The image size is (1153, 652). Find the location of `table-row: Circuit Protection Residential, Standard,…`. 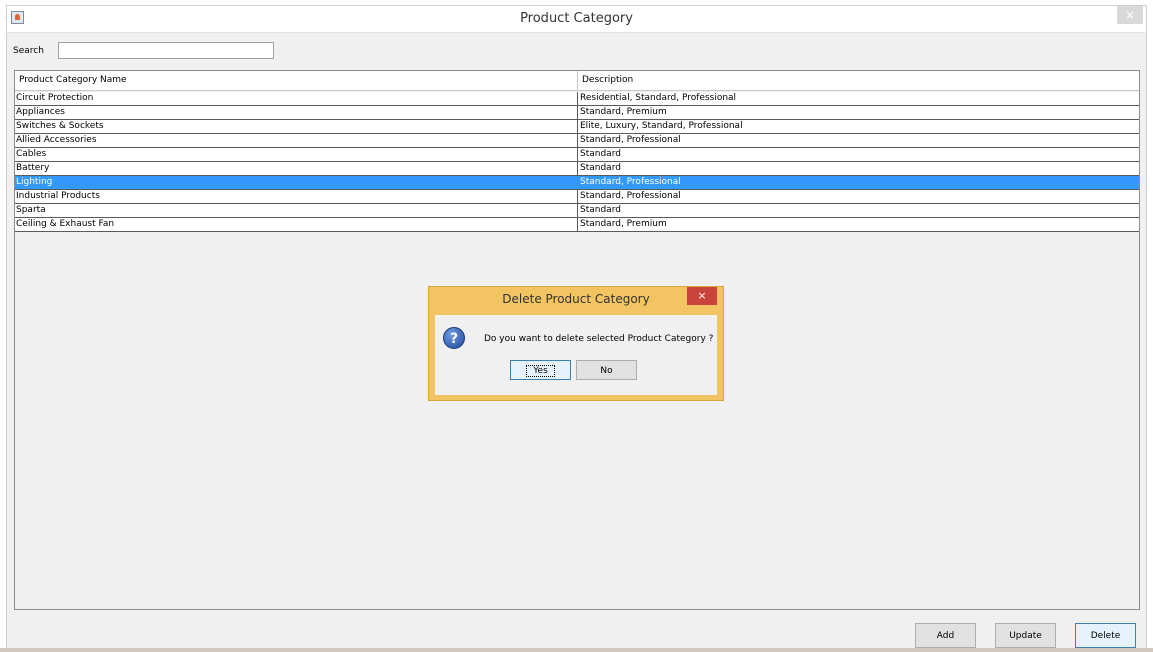

table-row: Circuit Protection Residential, Standard,… is located at coordinates (577, 99).